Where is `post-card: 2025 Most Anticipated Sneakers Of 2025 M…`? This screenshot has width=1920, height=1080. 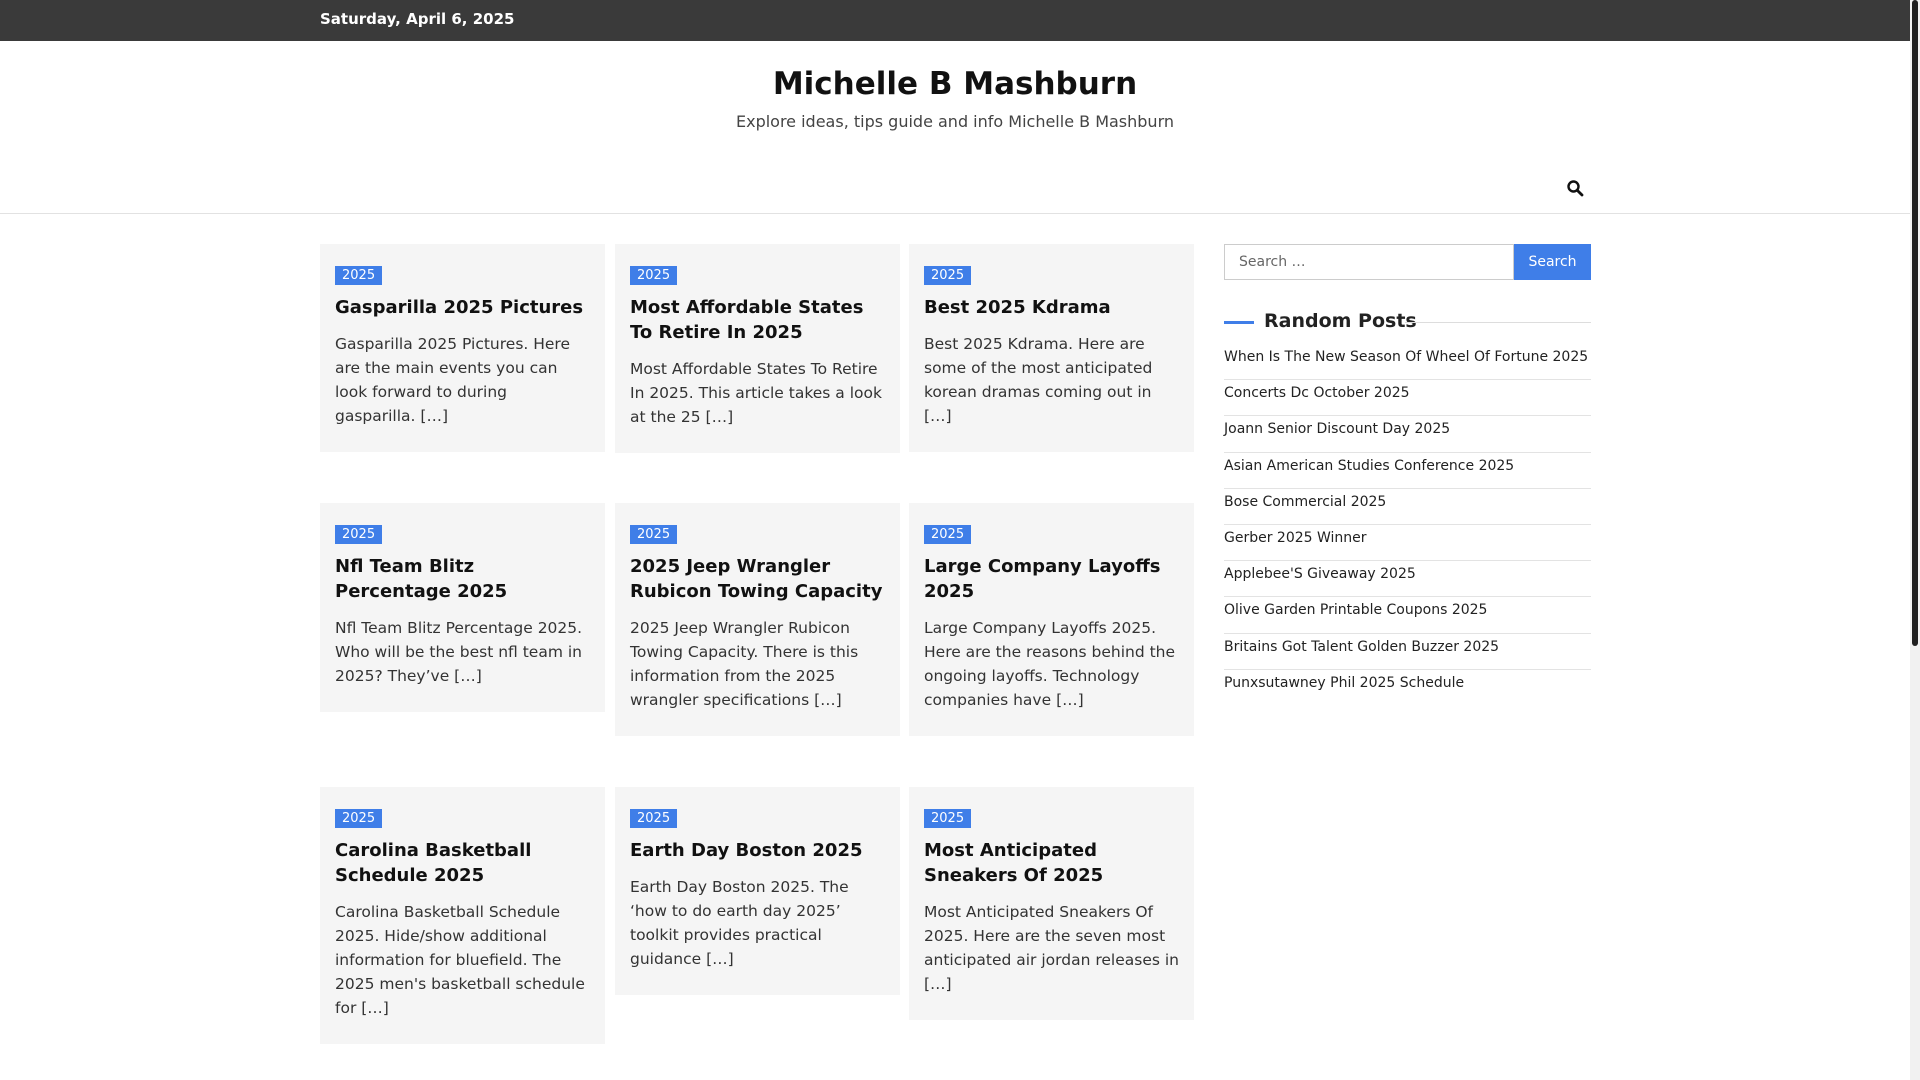
post-card: 2025 Most Anticipated Sneakers Of 2025 M… is located at coordinates (1051, 903).